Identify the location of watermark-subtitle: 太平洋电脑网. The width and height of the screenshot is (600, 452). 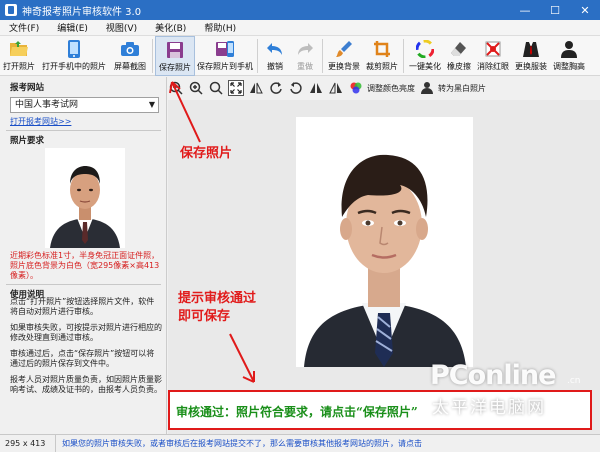
(489, 408).